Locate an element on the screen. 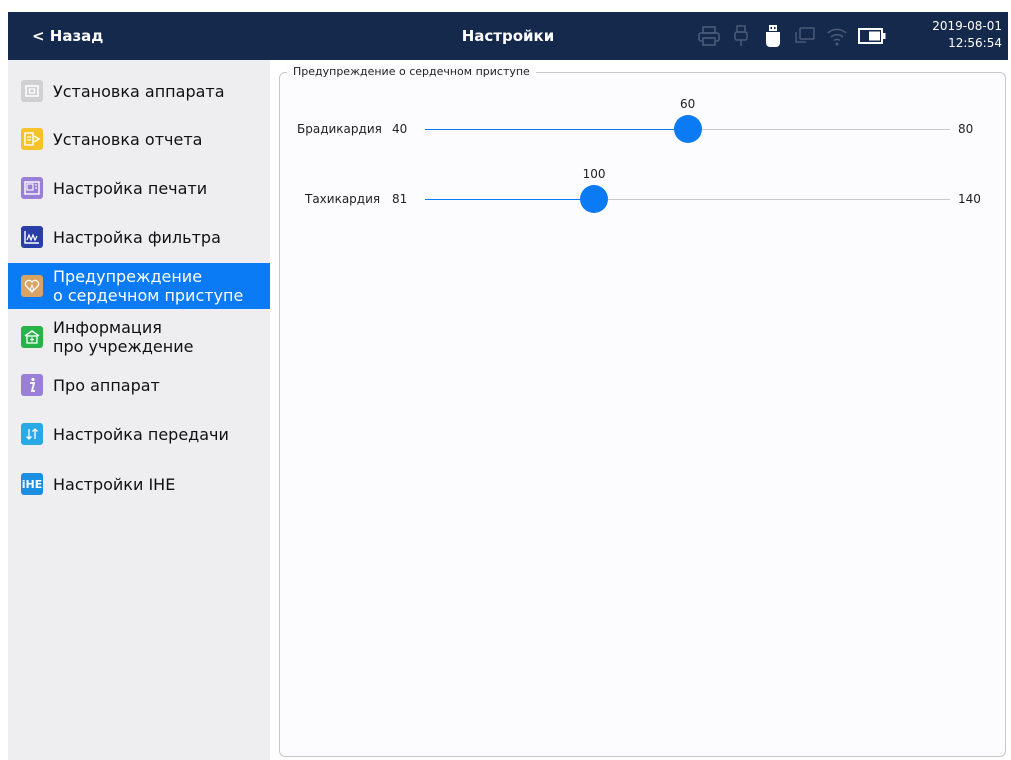 This screenshot has height=760, width=1011. sidebar-item-about-device: Про аппарат is located at coordinates (139, 385).